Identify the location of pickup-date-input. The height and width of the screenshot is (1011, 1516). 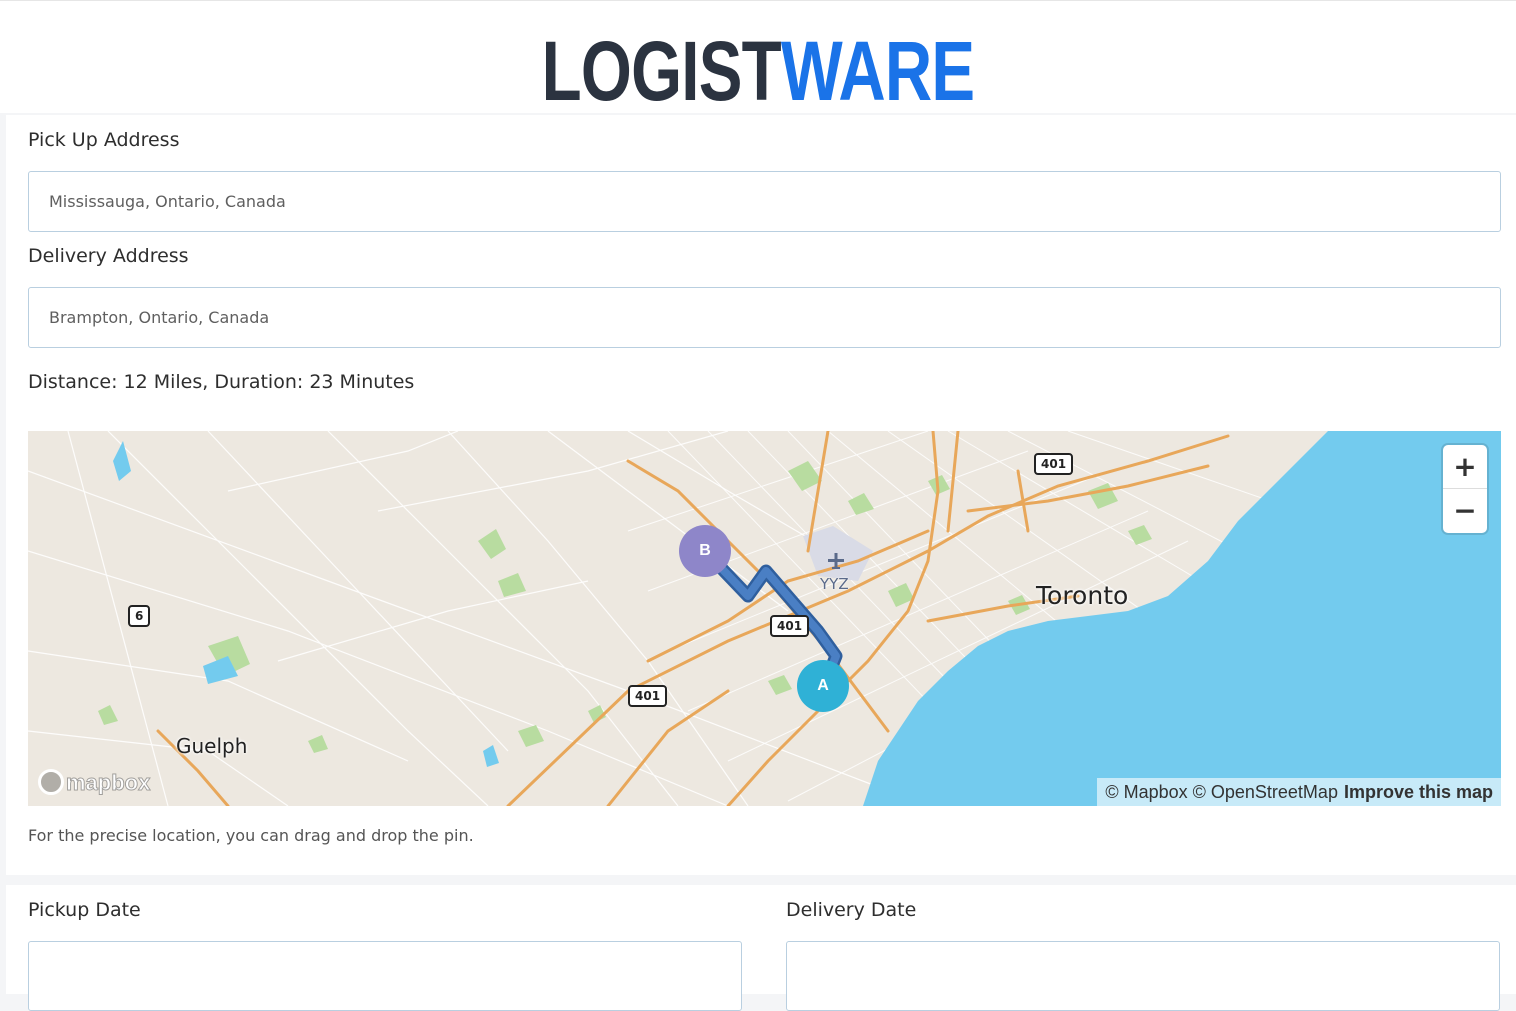
(385, 976).